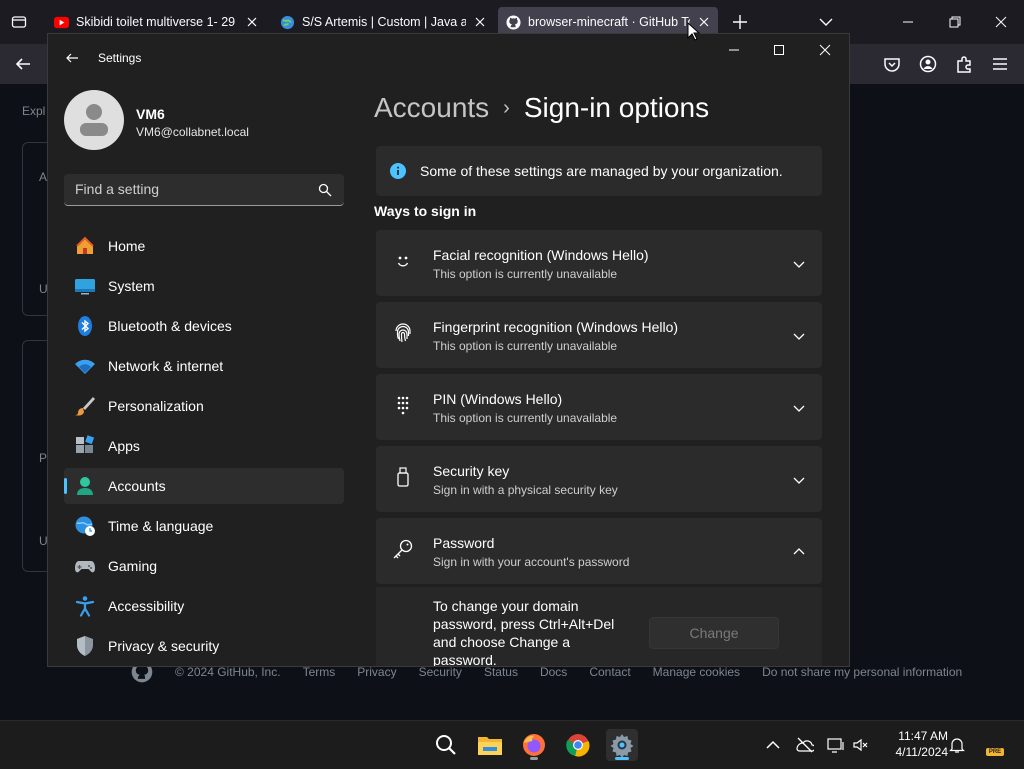 The image size is (1024, 769). Describe the element at coordinates (85, 406) in the screenshot. I see `brush-icon` at that location.